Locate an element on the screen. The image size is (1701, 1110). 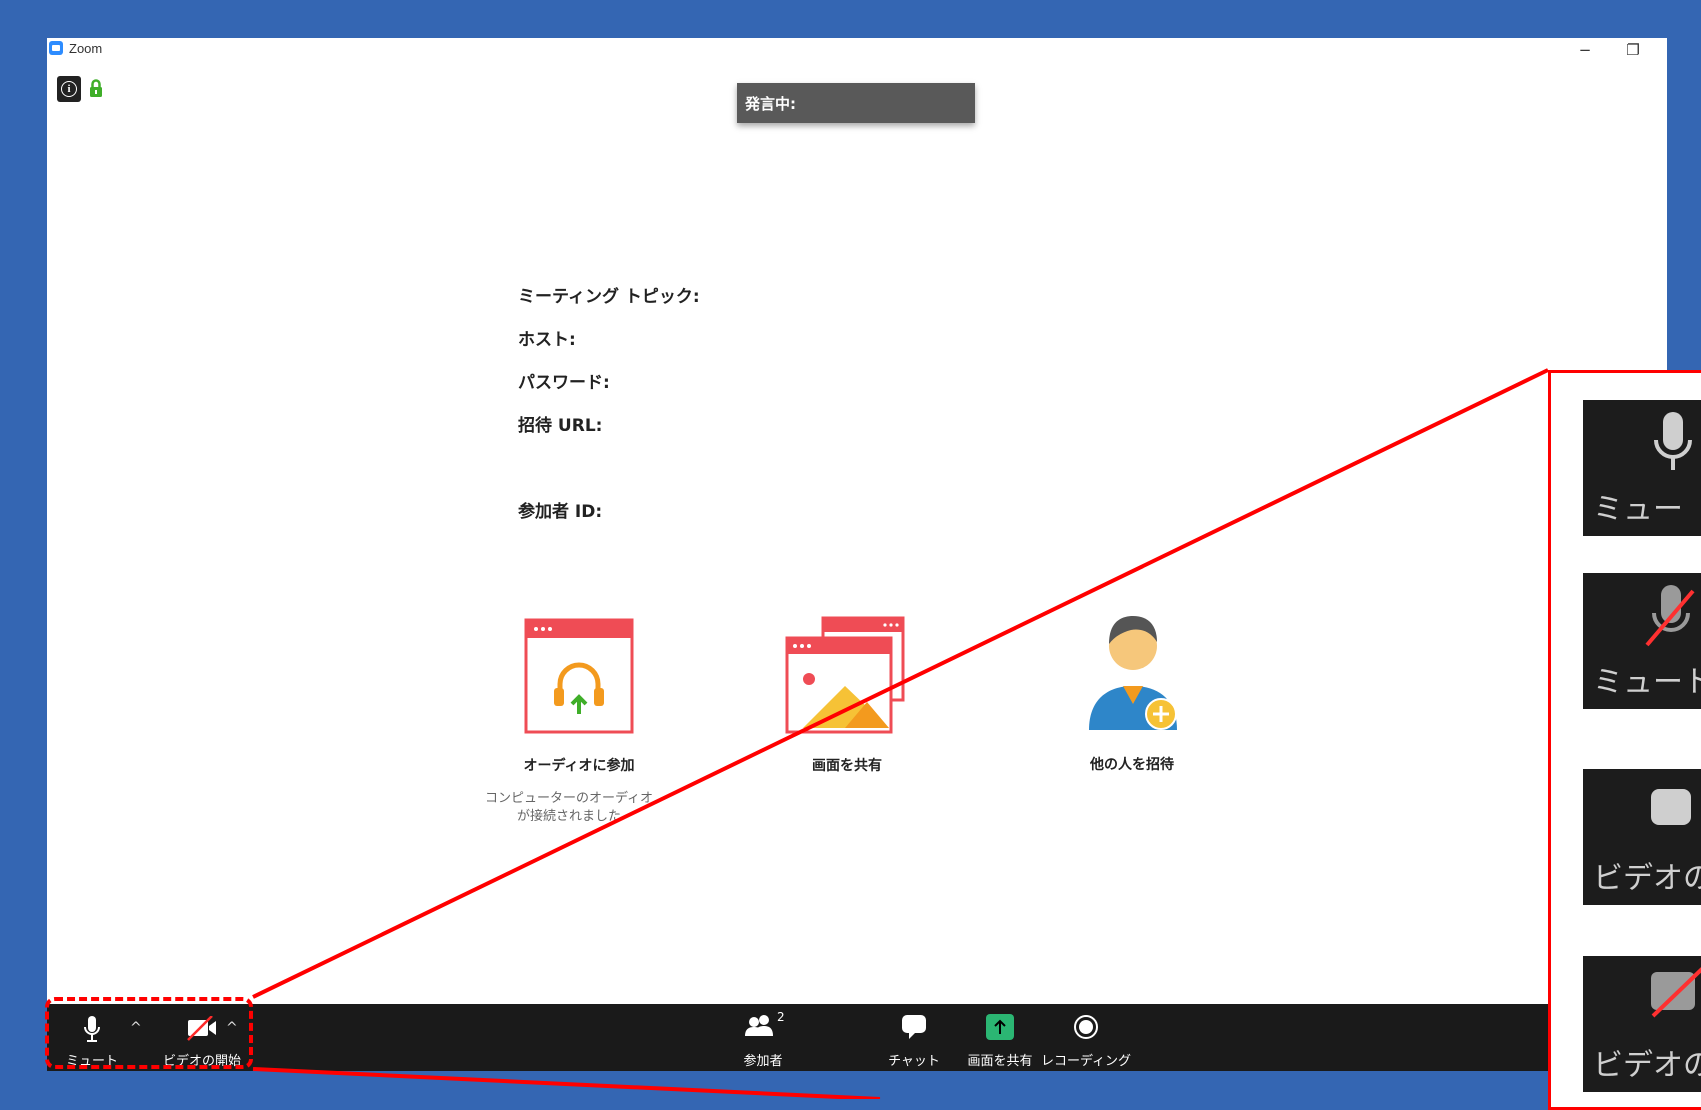
participants-icon is located at coordinates (759, 1025).